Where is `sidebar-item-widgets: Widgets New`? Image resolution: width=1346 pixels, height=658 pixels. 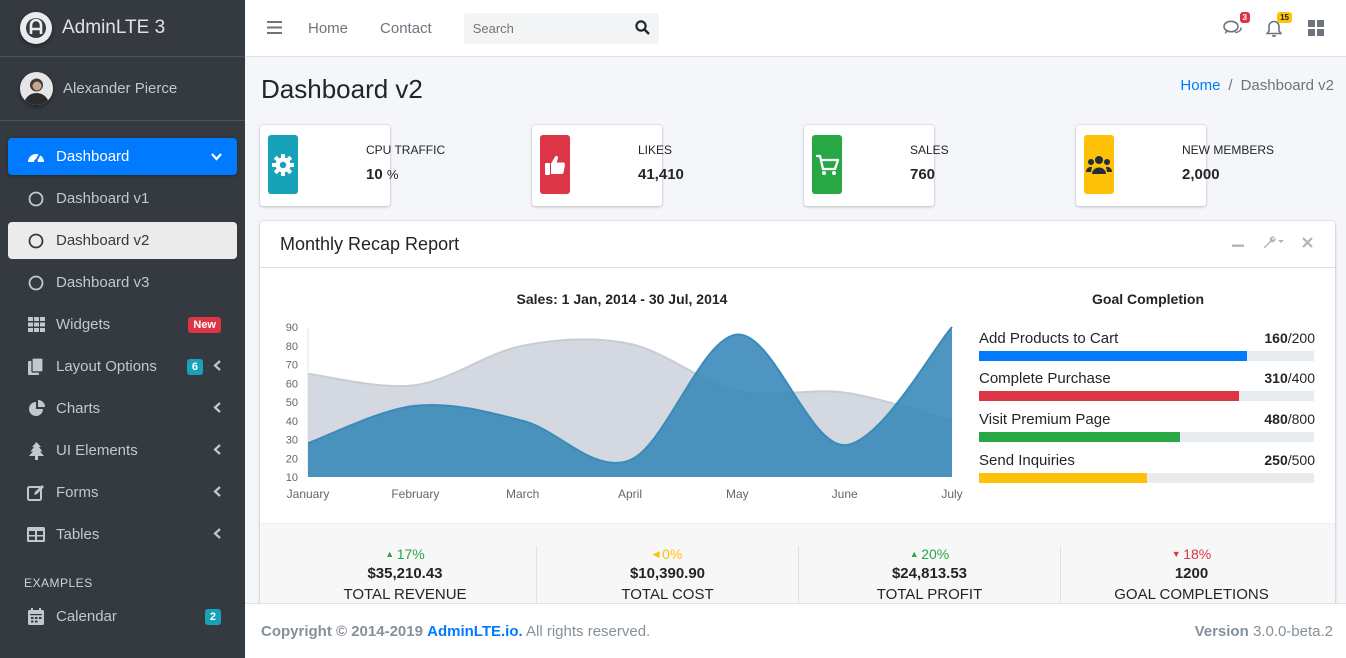 sidebar-item-widgets: Widgets New is located at coordinates (122, 324).